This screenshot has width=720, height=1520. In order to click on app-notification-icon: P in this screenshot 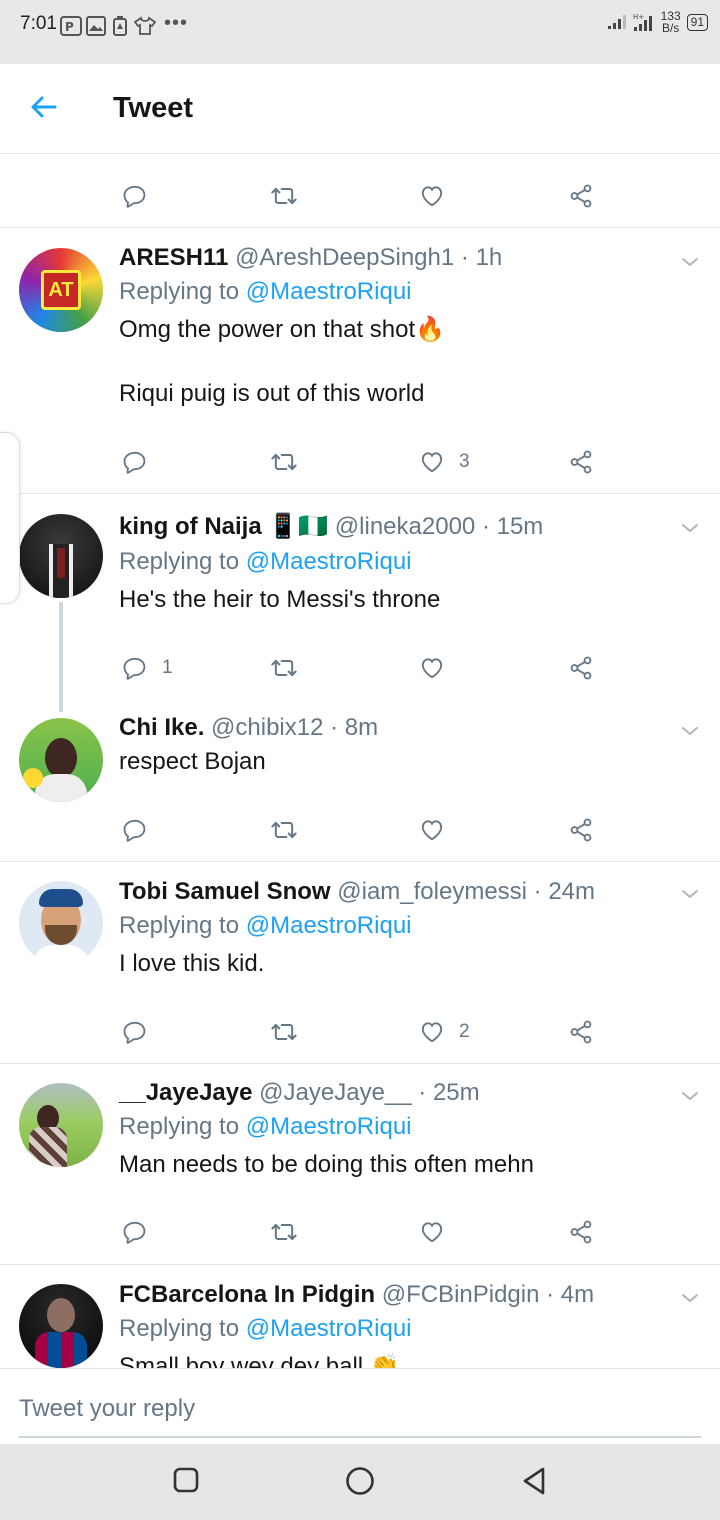, I will do `click(71, 26)`.